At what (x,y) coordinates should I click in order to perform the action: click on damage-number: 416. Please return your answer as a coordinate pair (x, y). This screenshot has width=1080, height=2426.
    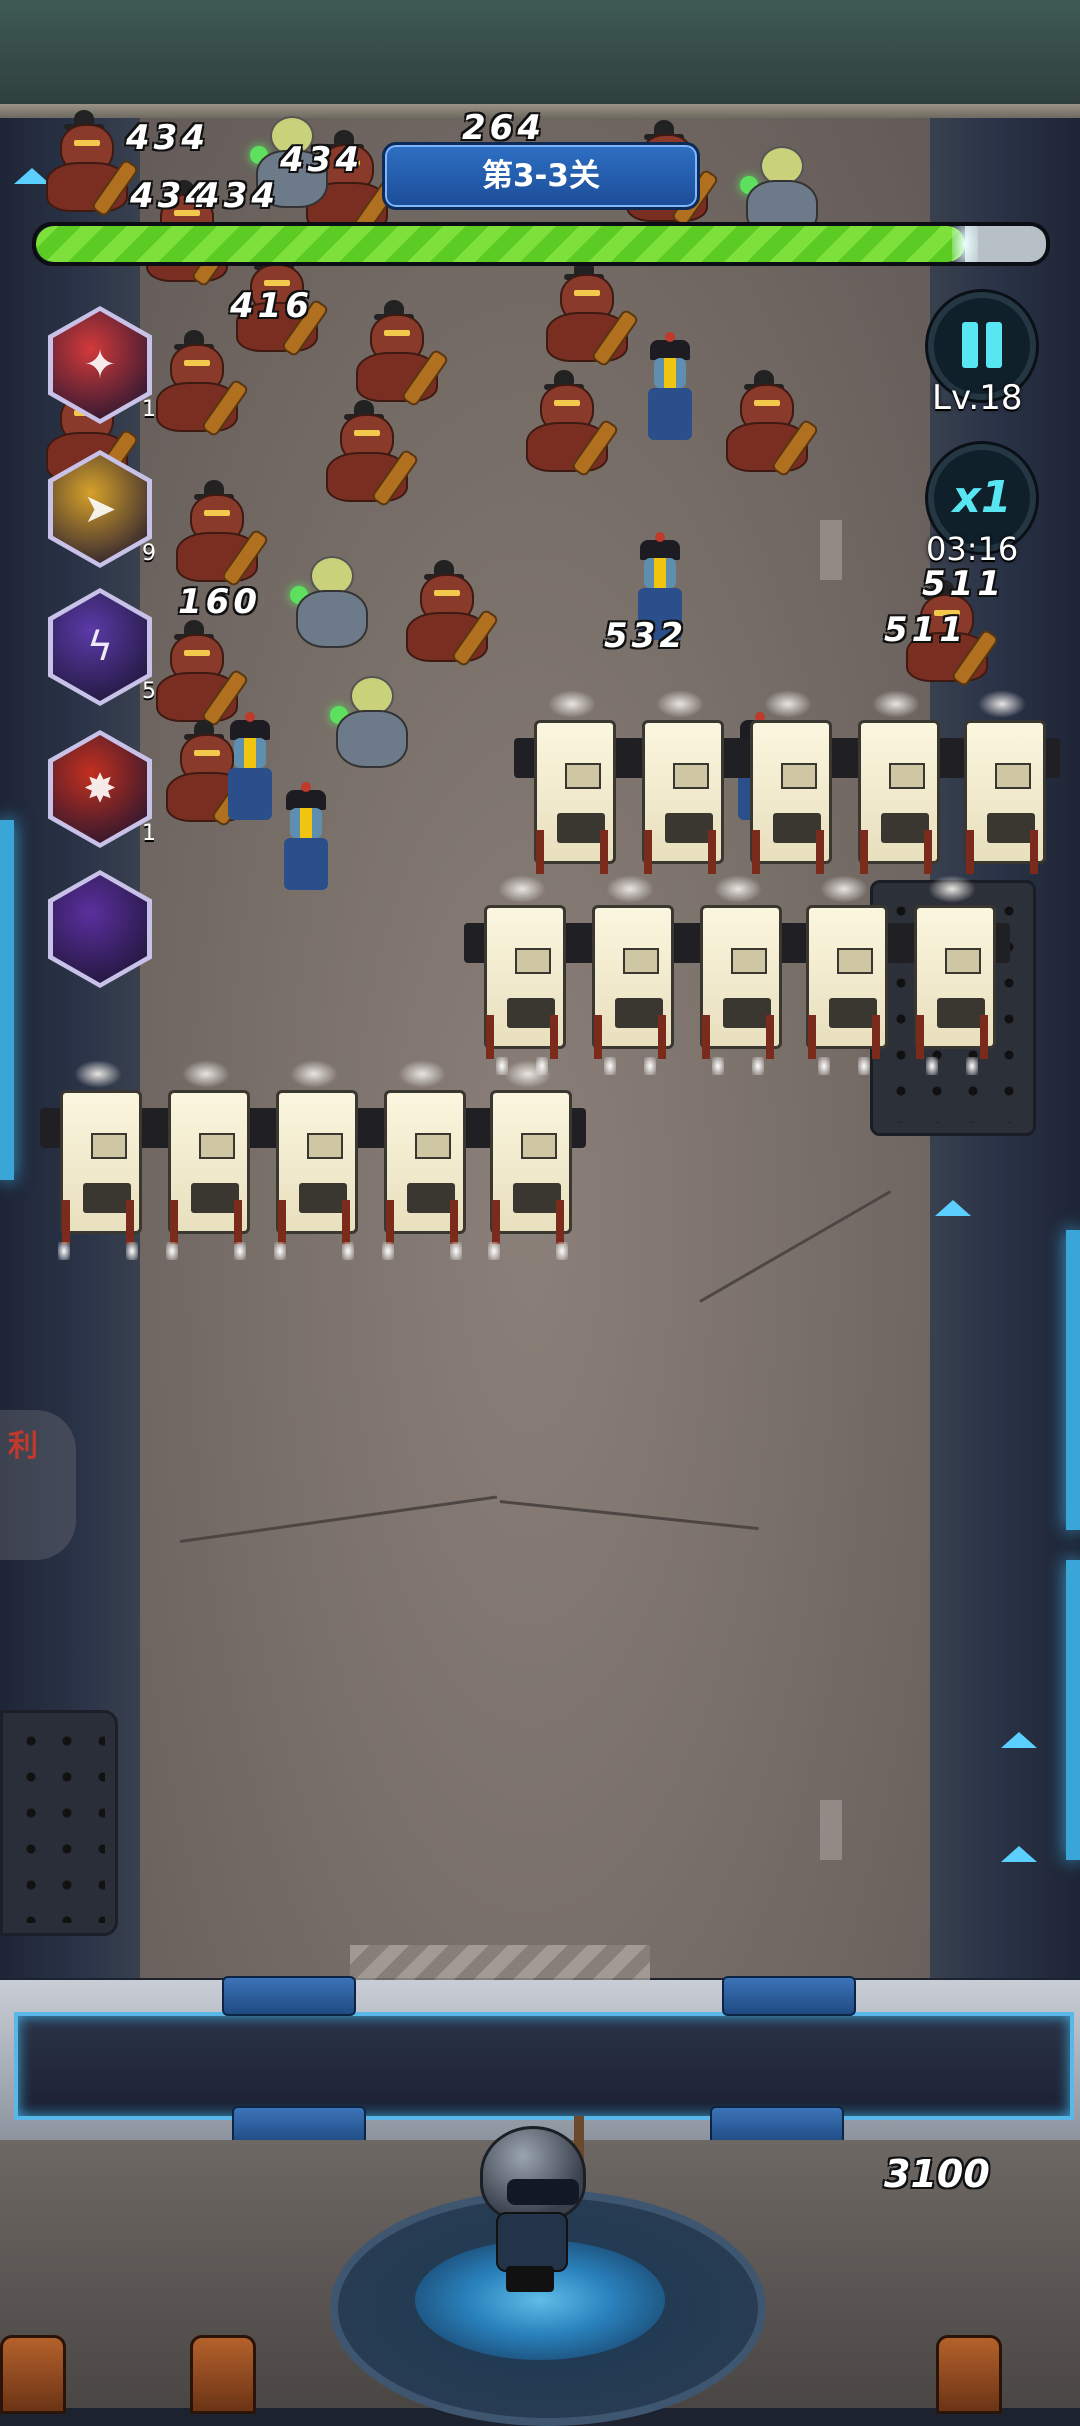
    Looking at the image, I should click on (271, 306).